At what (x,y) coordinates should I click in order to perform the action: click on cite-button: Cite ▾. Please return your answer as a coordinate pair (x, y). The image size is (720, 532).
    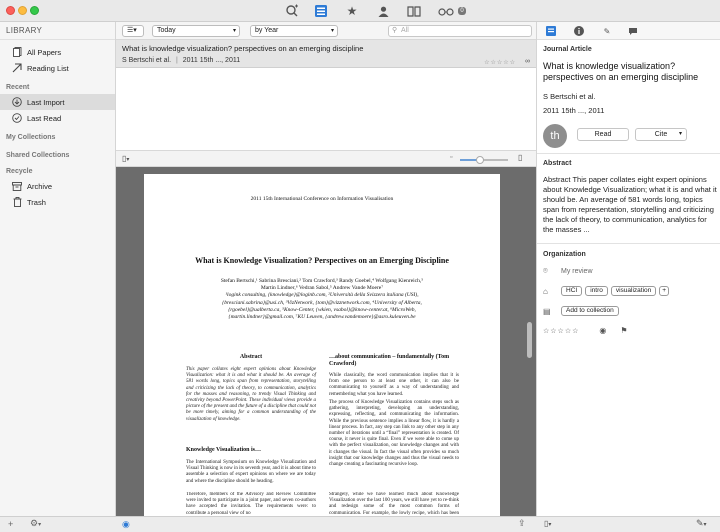
    Looking at the image, I should click on (661, 134).